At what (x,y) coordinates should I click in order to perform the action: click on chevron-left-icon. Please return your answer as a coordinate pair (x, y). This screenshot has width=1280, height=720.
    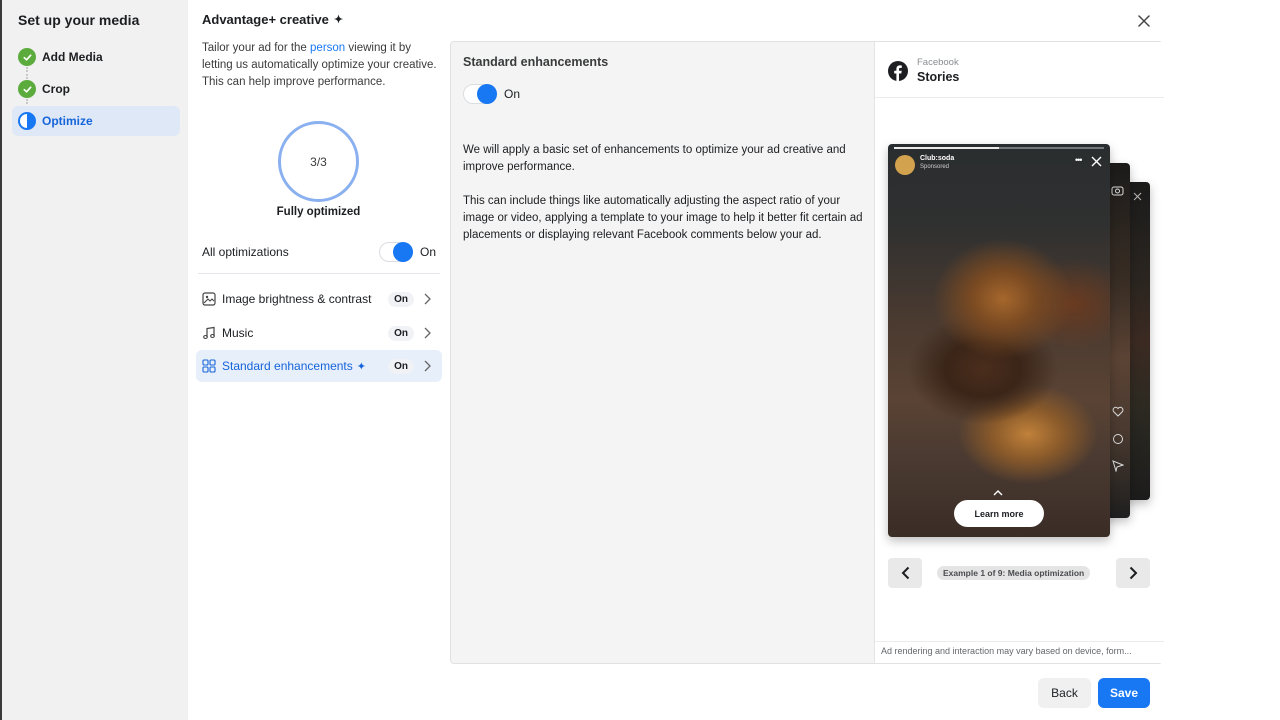
    Looking at the image, I should click on (905, 573).